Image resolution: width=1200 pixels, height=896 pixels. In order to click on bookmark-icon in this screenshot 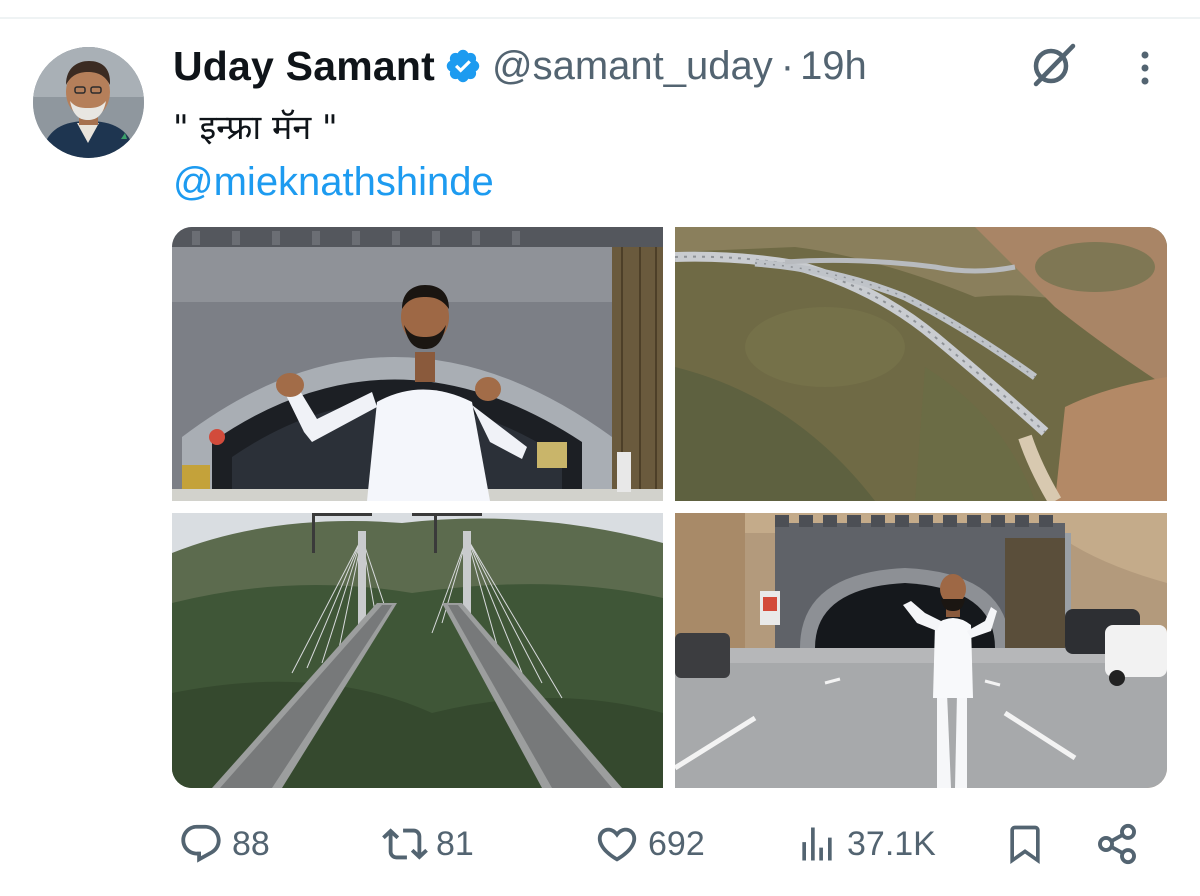, I will do `click(1025, 844)`.